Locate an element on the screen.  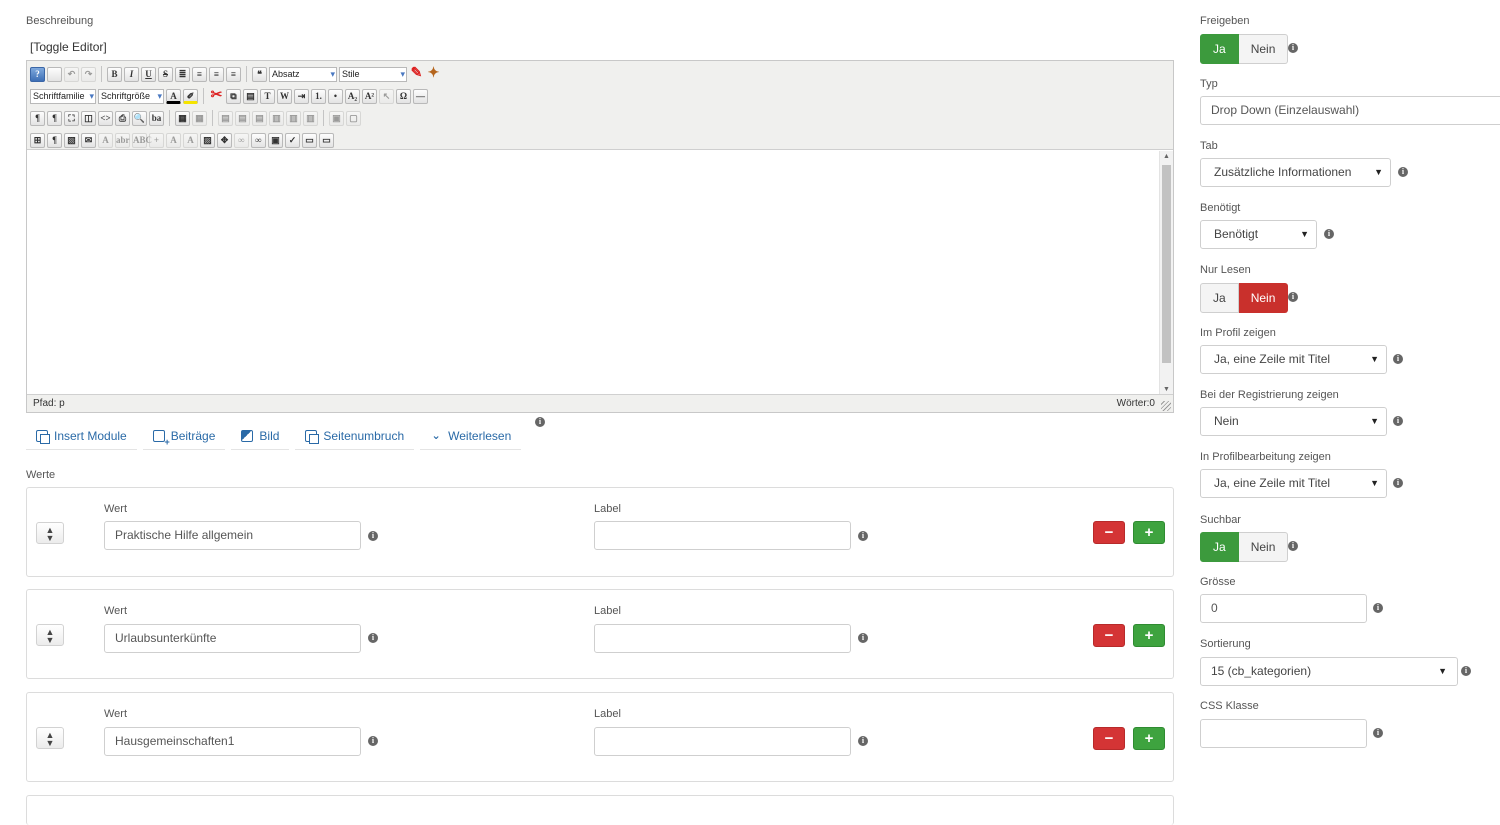
row-after-icon: ▤ is located at coordinates (242, 118).